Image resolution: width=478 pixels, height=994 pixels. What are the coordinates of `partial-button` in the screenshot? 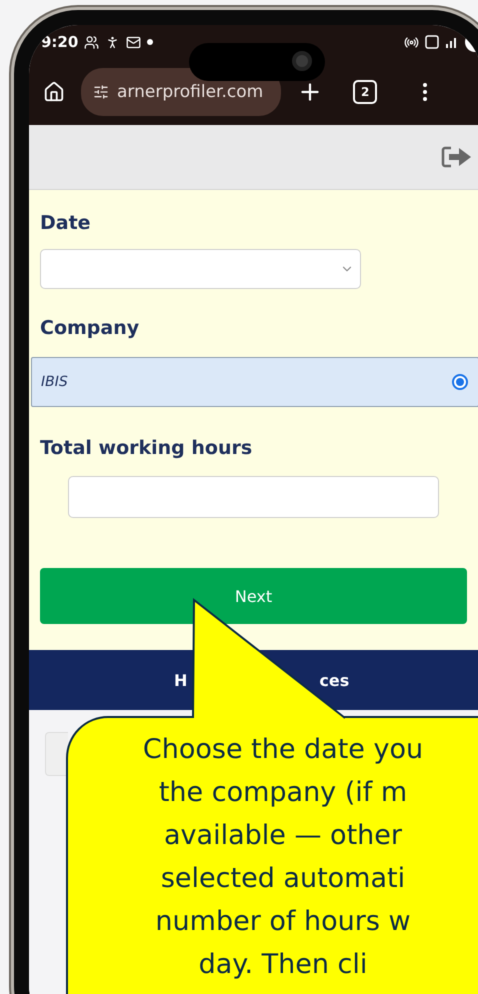 It's located at (56, 754).